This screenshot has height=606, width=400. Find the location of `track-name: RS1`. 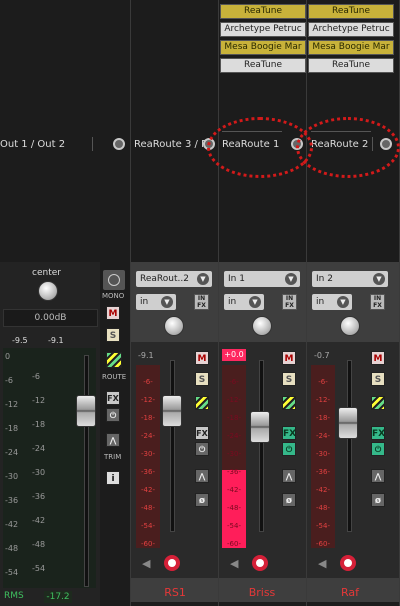

track-name: RS1 is located at coordinates (175, 592).